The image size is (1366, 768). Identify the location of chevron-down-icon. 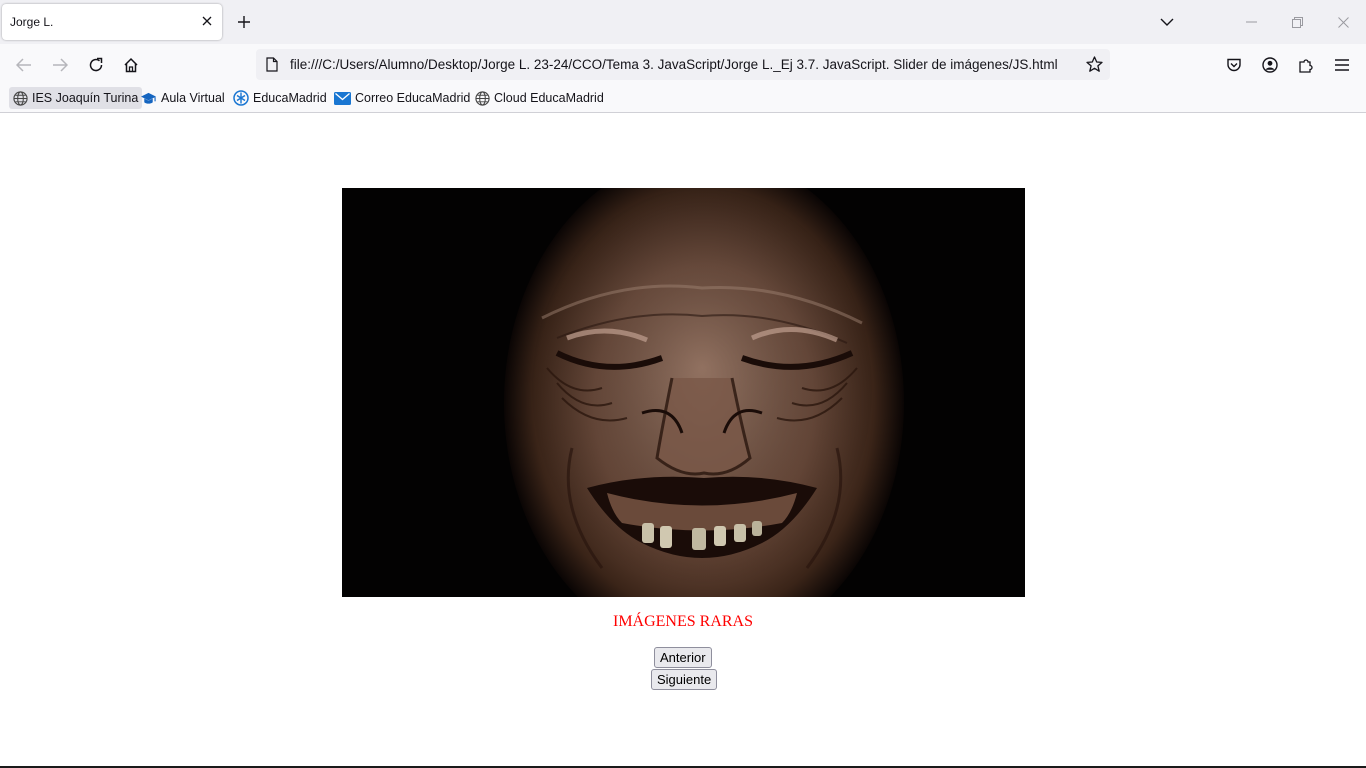
(1167, 22).